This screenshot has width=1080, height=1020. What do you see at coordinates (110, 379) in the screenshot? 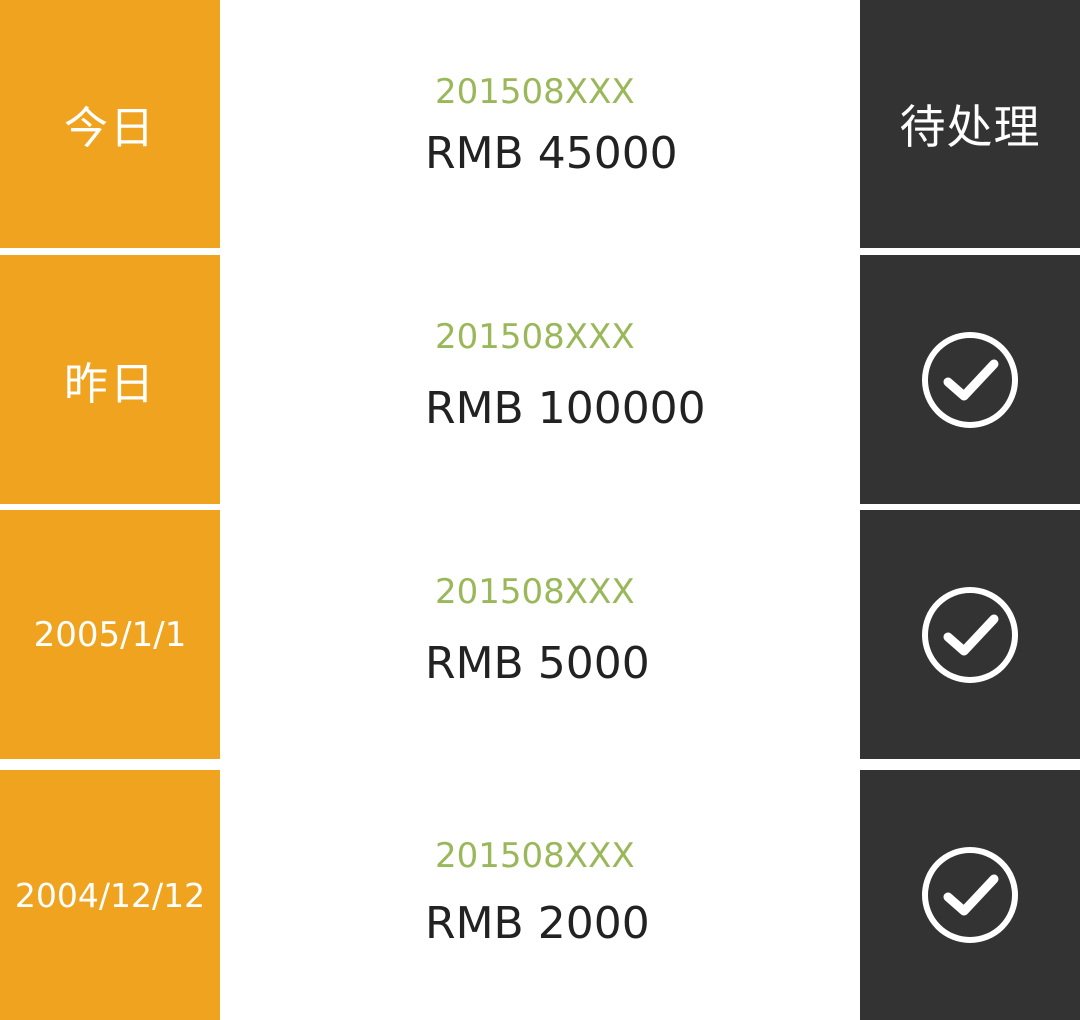
I see `date-label: 昨日` at bounding box center [110, 379].